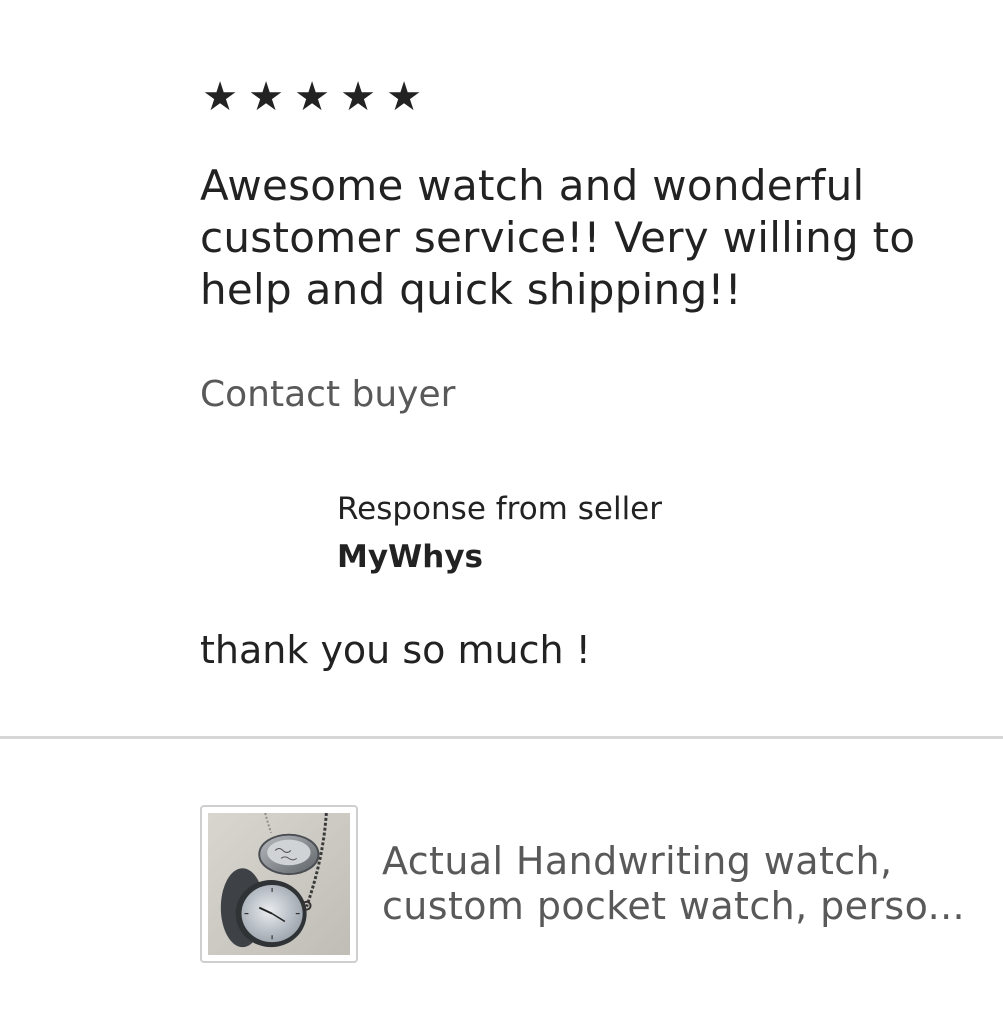  What do you see at coordinates (500, 509) in the screenshot?
I see `response-label: Response from seller` at bounding box center [500, 509].